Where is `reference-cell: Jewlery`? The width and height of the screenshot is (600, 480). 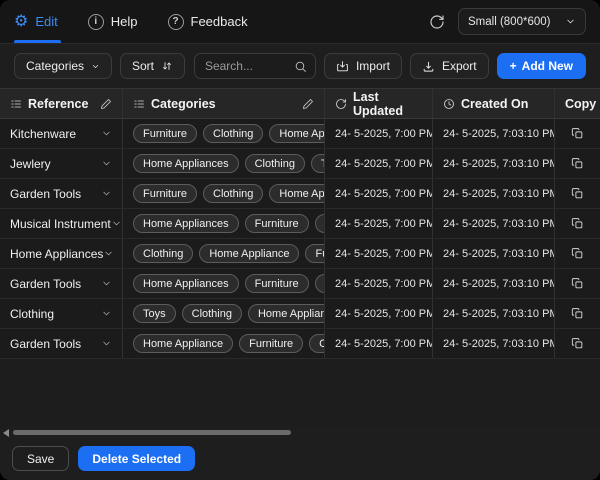 reference-cell: Jewlery is located at coordinates (61, 163).